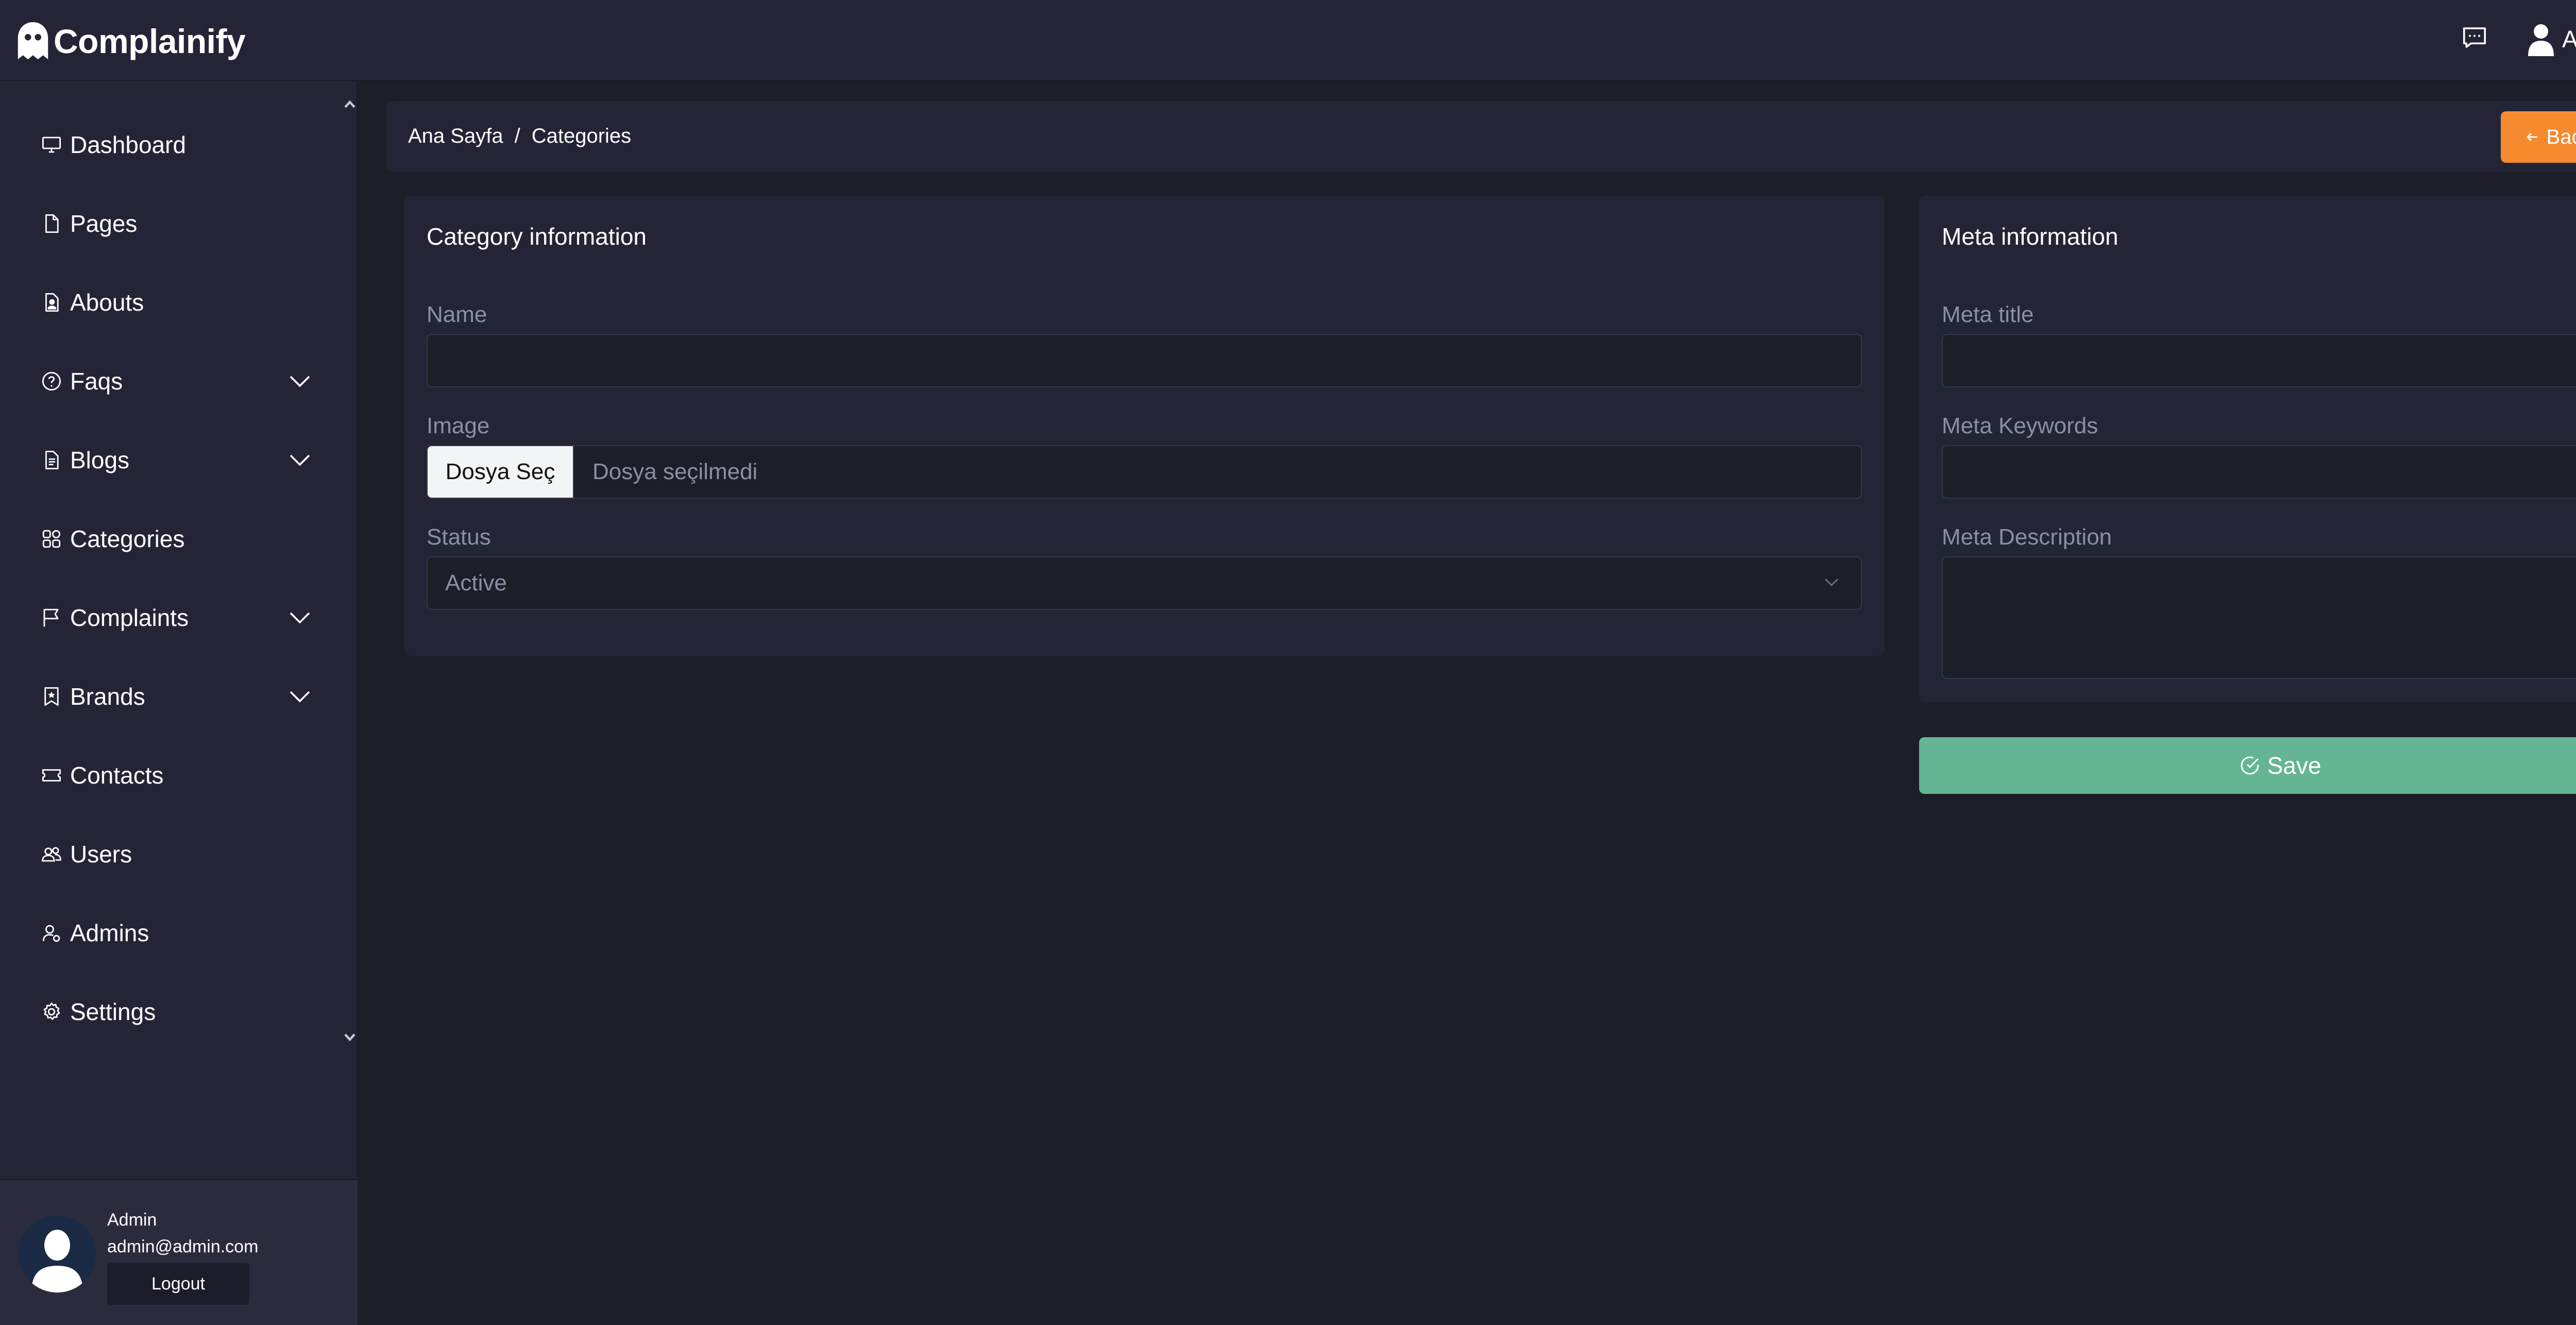 The height and width of the screenshot is (1325, 2576). I want to click on brand-name: Complainify, so click(150, 41).